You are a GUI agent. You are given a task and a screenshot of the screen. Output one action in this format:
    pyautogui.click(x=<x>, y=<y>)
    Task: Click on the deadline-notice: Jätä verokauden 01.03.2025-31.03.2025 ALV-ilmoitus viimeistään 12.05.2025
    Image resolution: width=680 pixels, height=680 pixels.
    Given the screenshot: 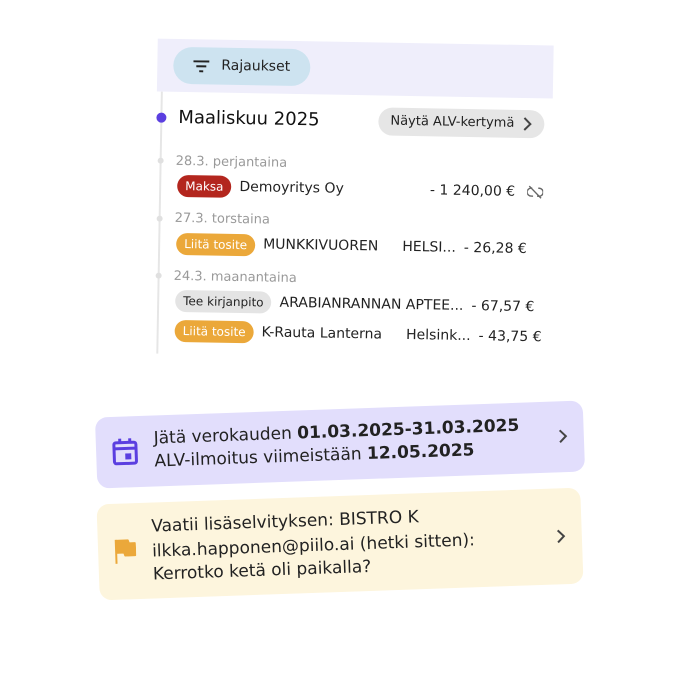 What is the action you would take?
    pyautogui.click(x=340, y=444)
    